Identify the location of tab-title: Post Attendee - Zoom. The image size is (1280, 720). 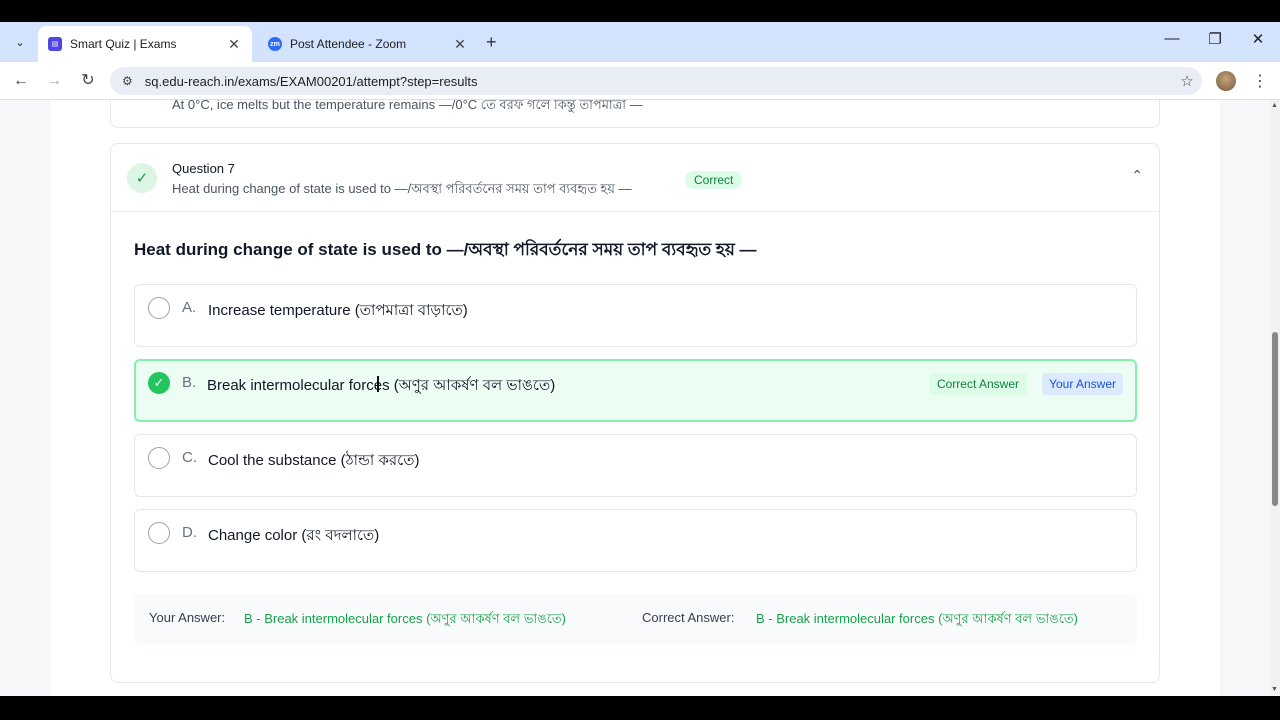
(348, 44).